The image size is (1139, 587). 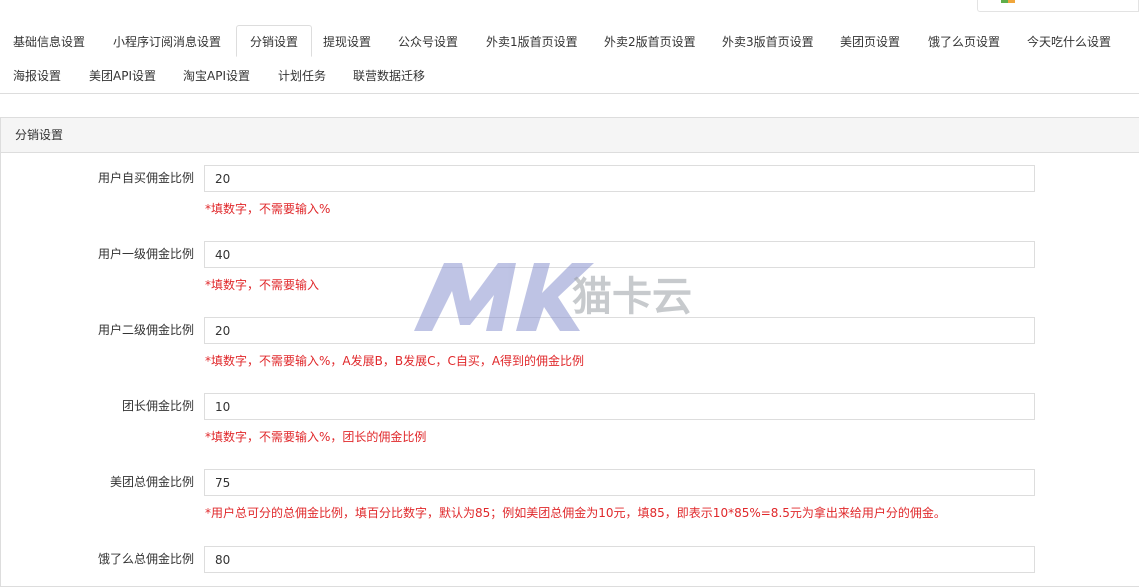 What do you see at coordinates (145, 254) in the screenshot?
I see `field-label: 用户一级佣金比例` at bounding box center [145, 254].